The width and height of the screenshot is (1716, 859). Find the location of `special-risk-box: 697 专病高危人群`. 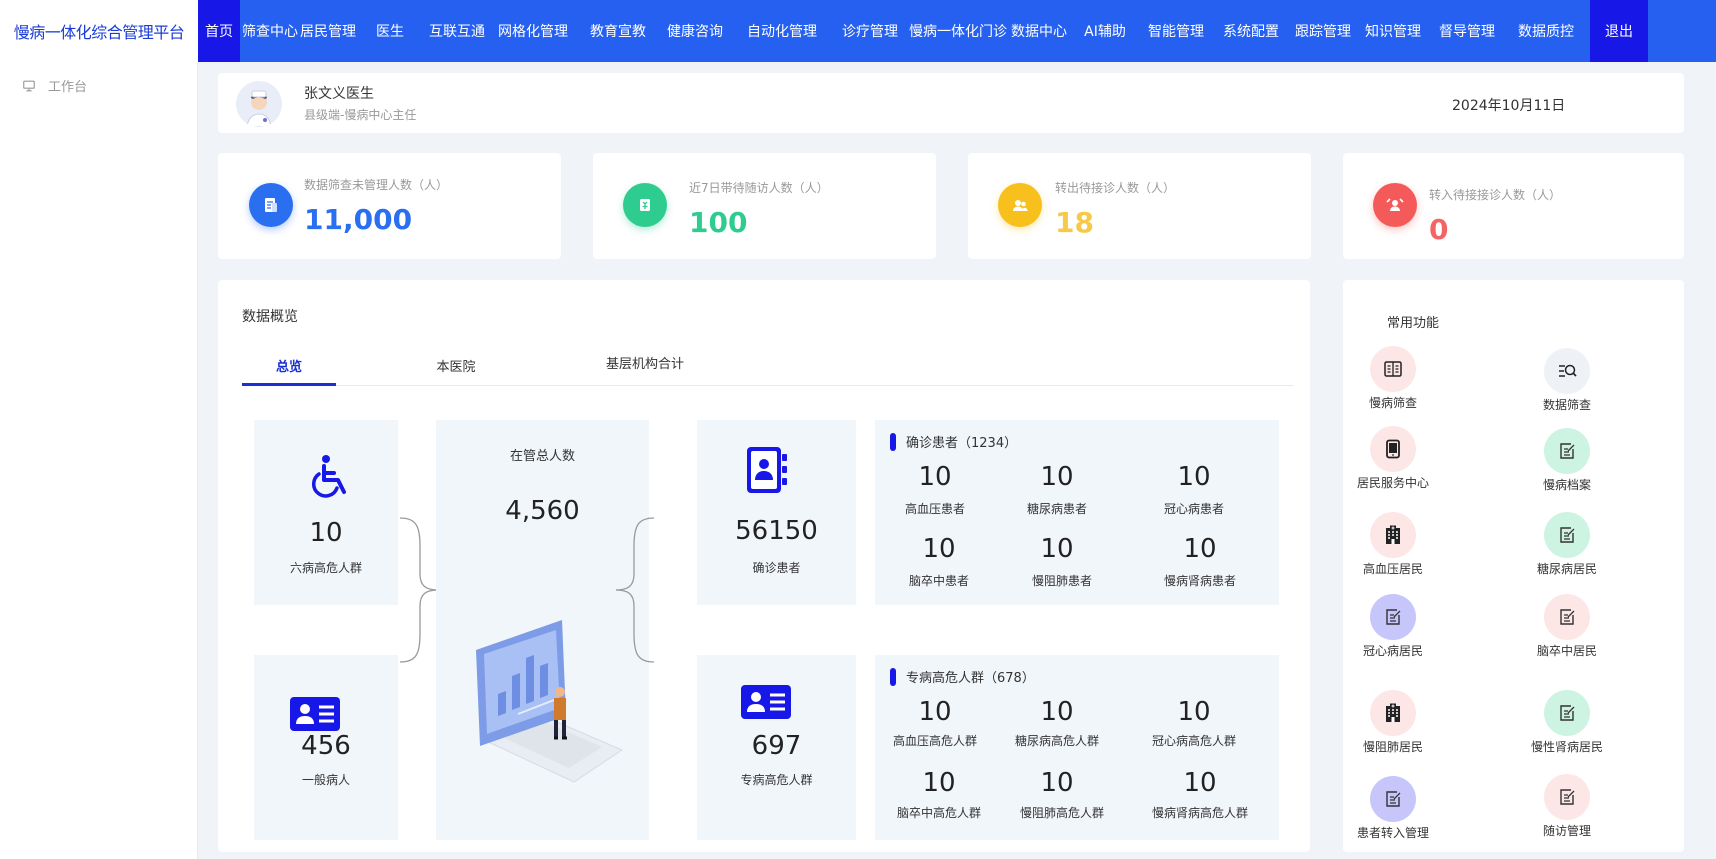

special-risk-box: 697 专病高危人群 is located at coordinates (776, 747).